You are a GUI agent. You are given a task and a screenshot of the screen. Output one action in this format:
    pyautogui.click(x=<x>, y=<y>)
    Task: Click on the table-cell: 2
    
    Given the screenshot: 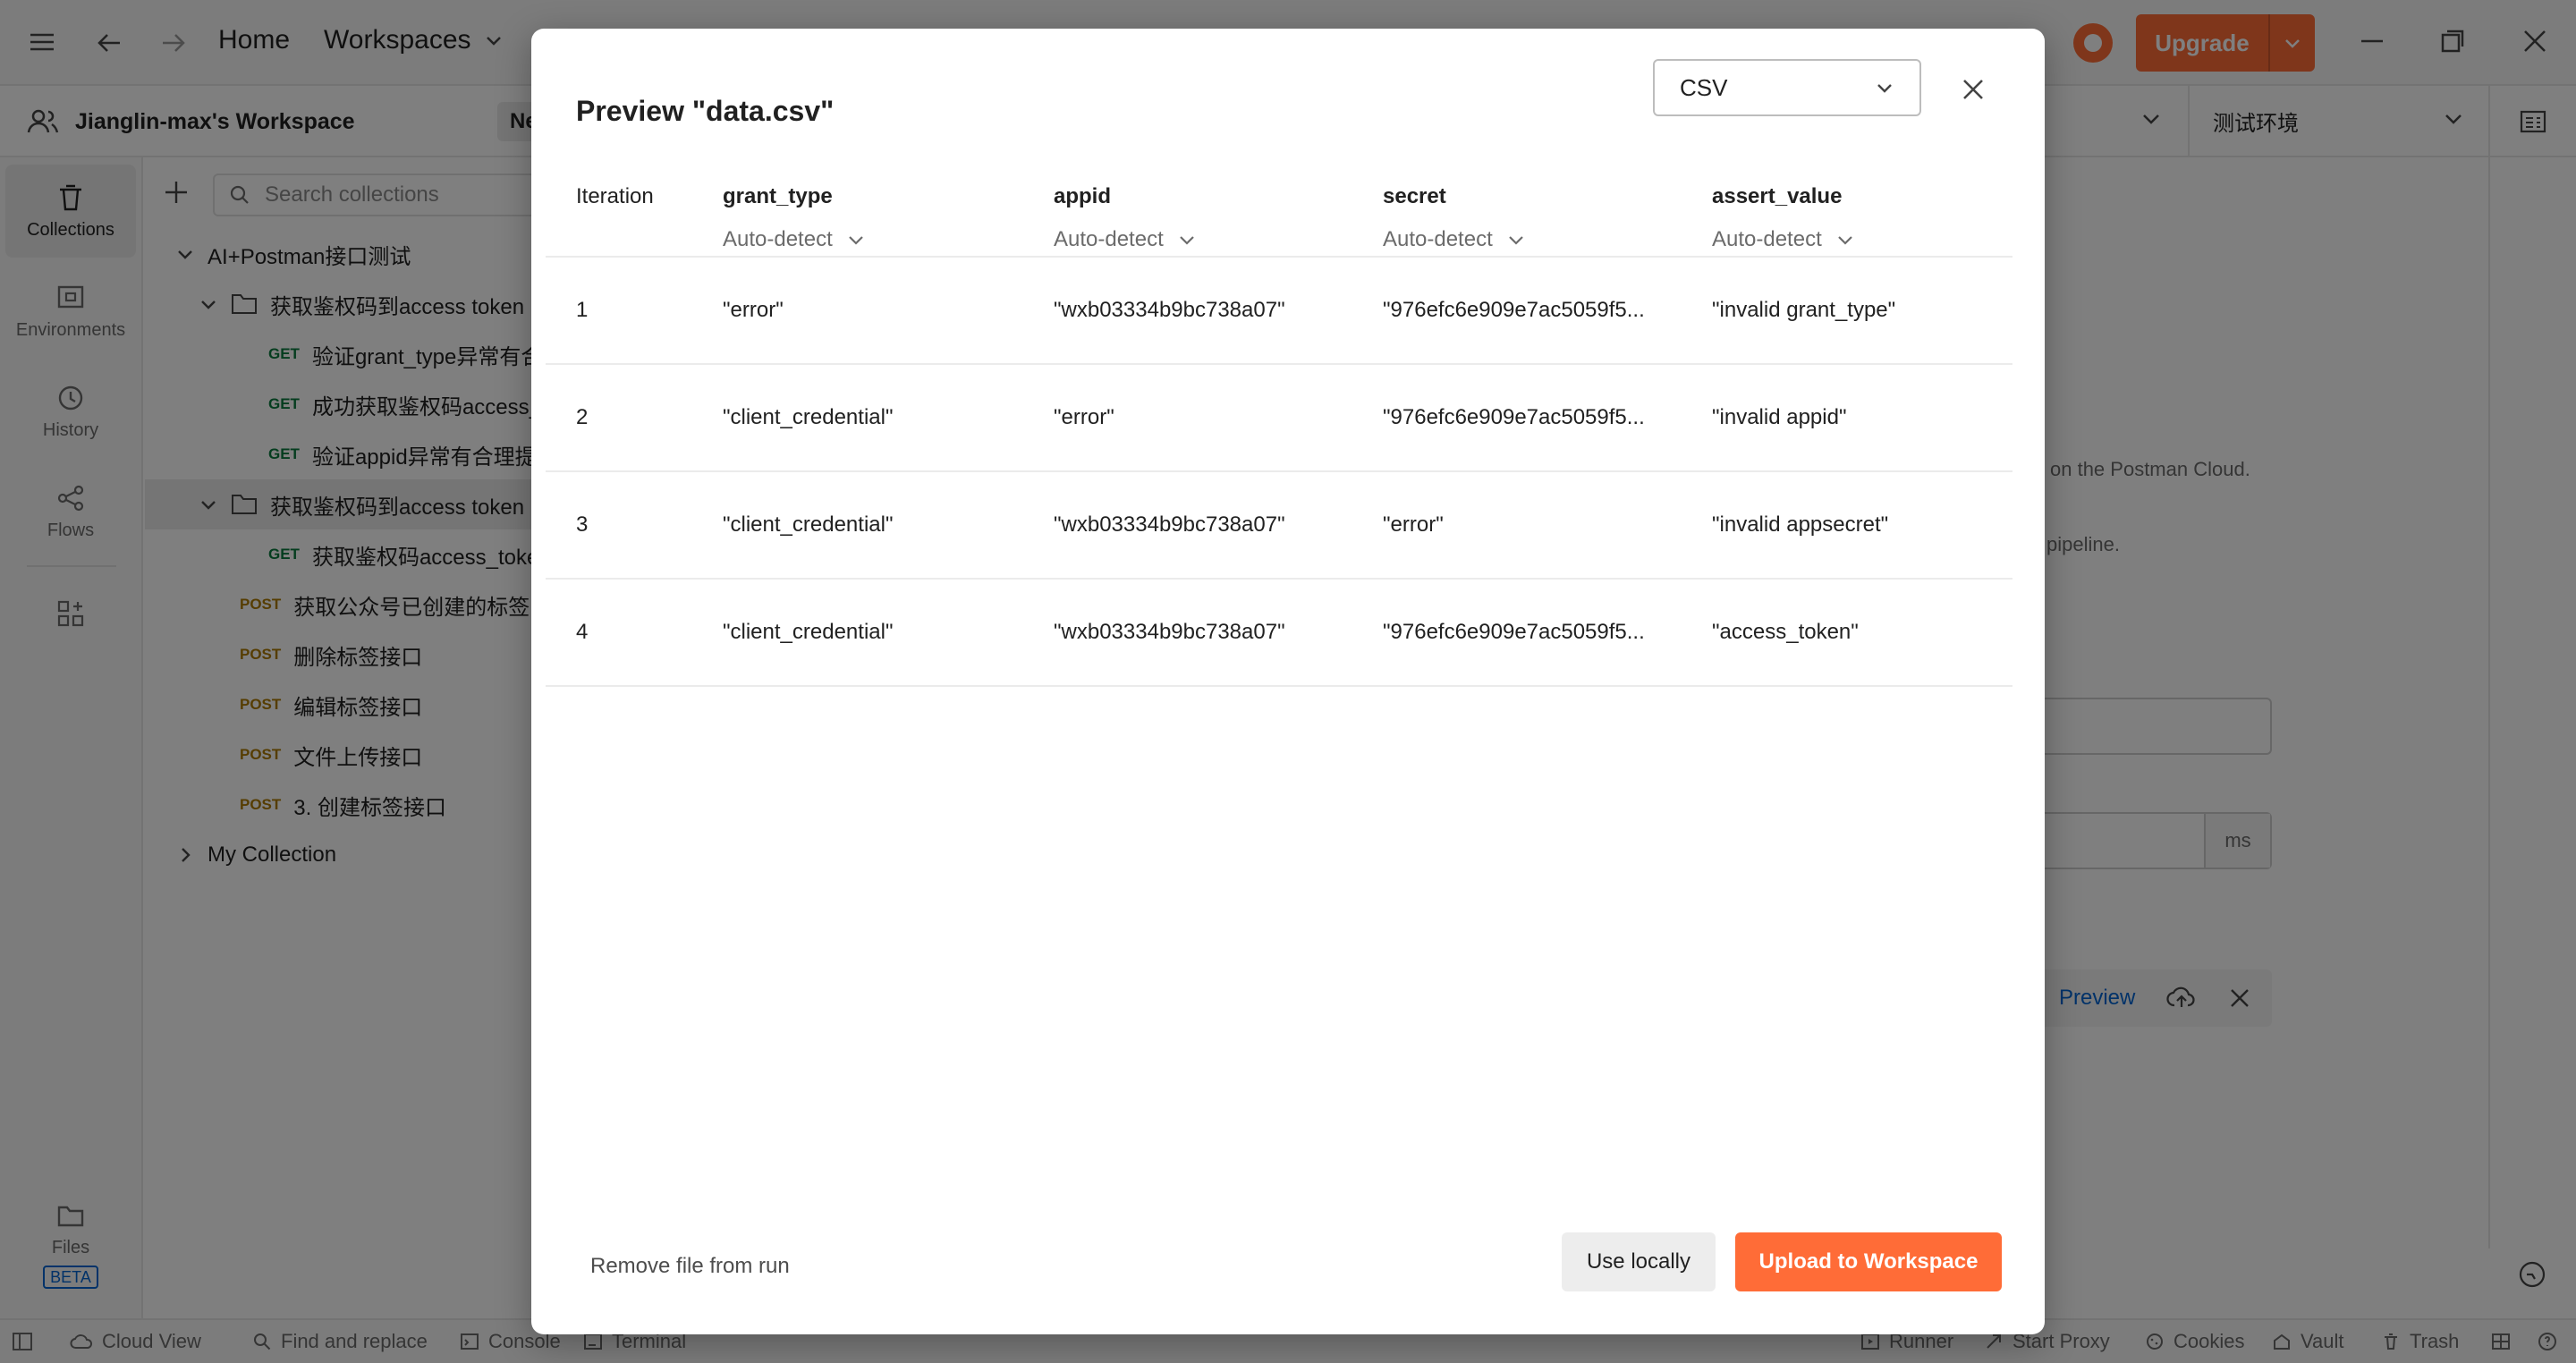 What is the action you would take?
    pyautogui.click(x=582, y=417)
    